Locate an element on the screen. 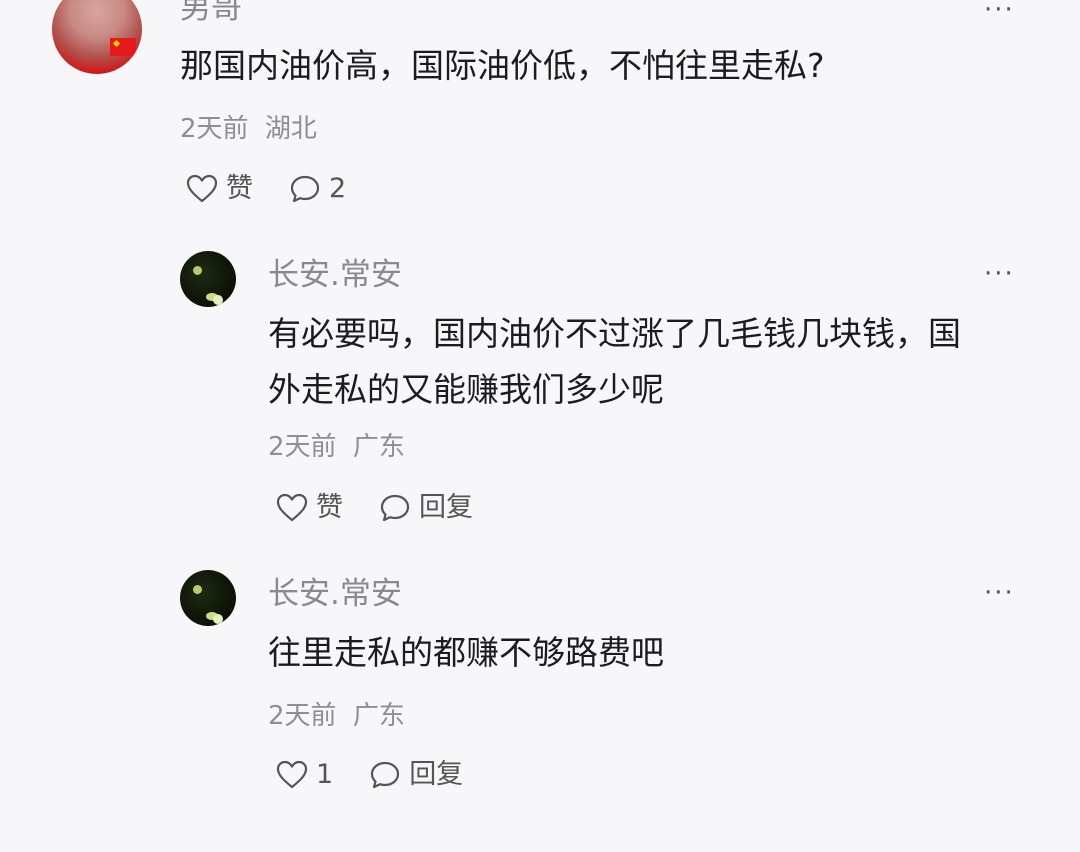 Image resolution: width=1080 pixels, height=852 pixels. comment-actions: 赞 回复 is located at coordinates (392, 508).